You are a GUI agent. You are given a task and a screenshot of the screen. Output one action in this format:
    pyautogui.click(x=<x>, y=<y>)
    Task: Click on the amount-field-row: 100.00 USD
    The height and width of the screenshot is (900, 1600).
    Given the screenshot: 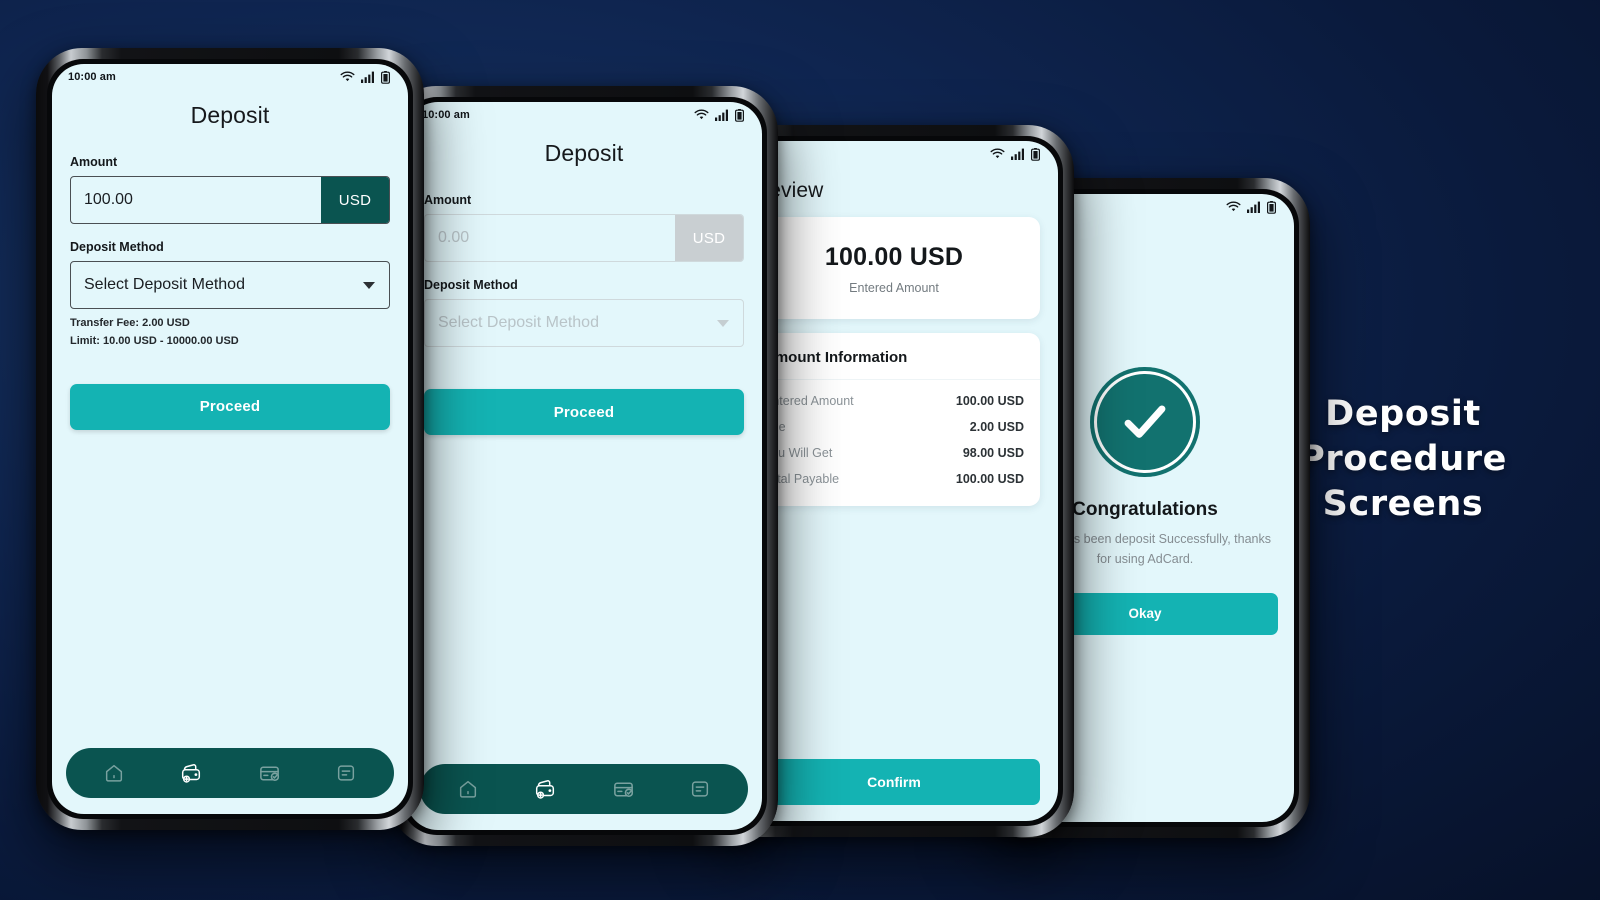 What is the action you would take?
    pyautogui.click(x=230, y=200)
    